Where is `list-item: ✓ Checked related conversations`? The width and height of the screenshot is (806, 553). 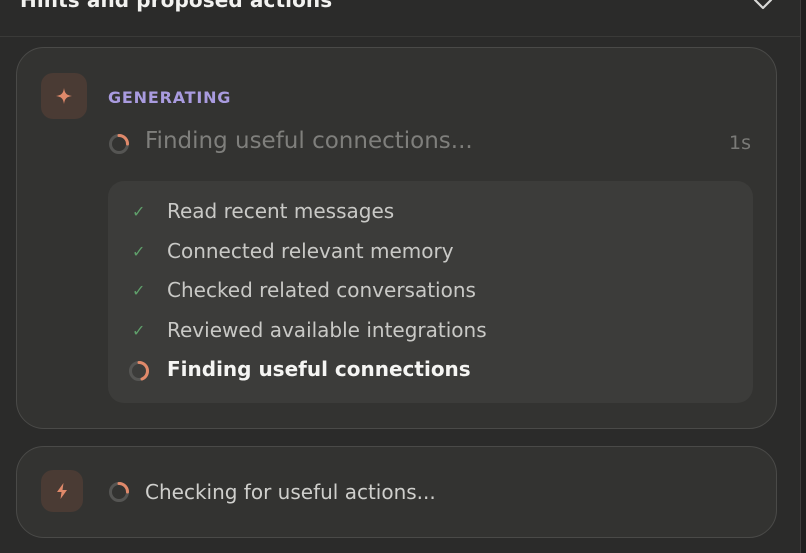 list-item: ✓ Checked related conversations is located at coordinates (430, 292).